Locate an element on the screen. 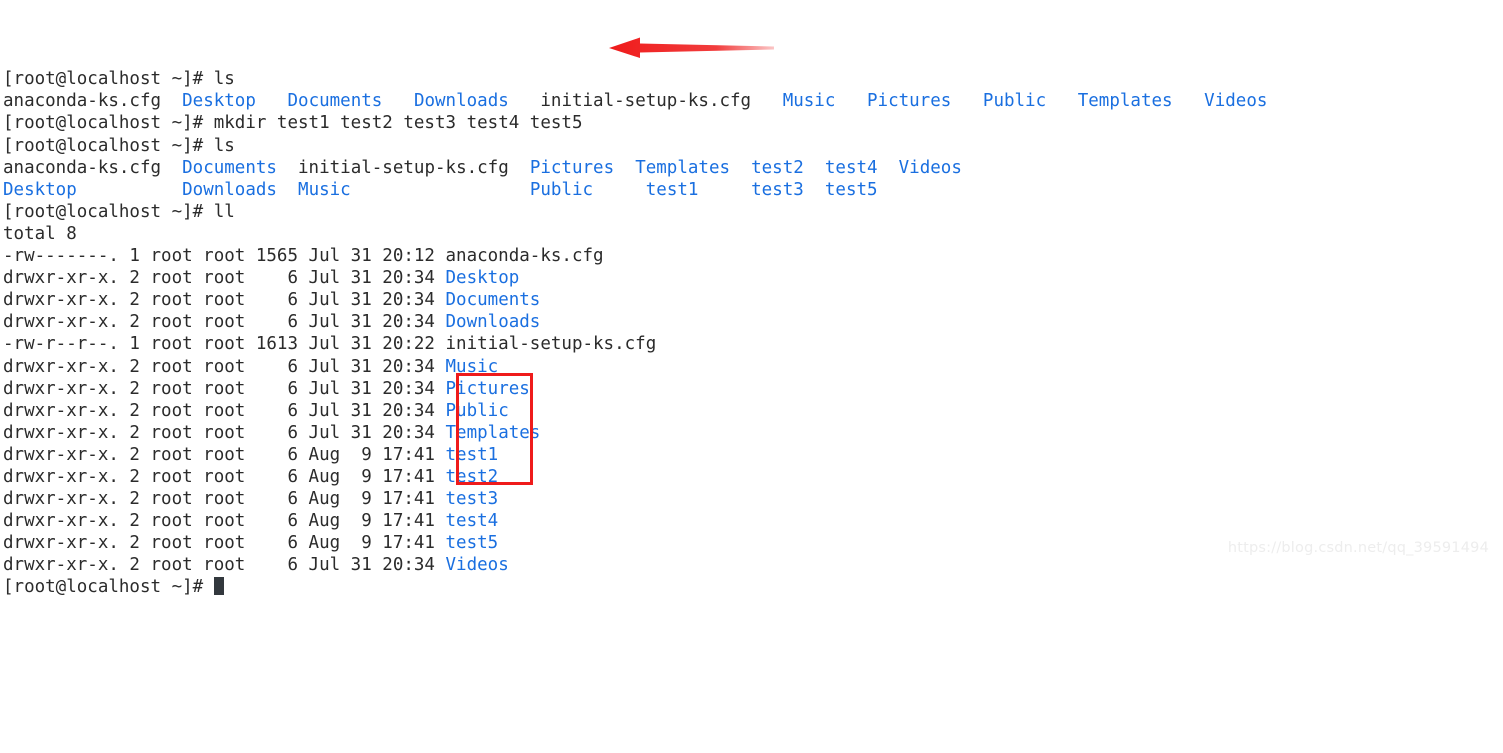 The width and height of the screenshot is (1503, 753). terminal-line: total 8 is located at coordinates (753, 234).